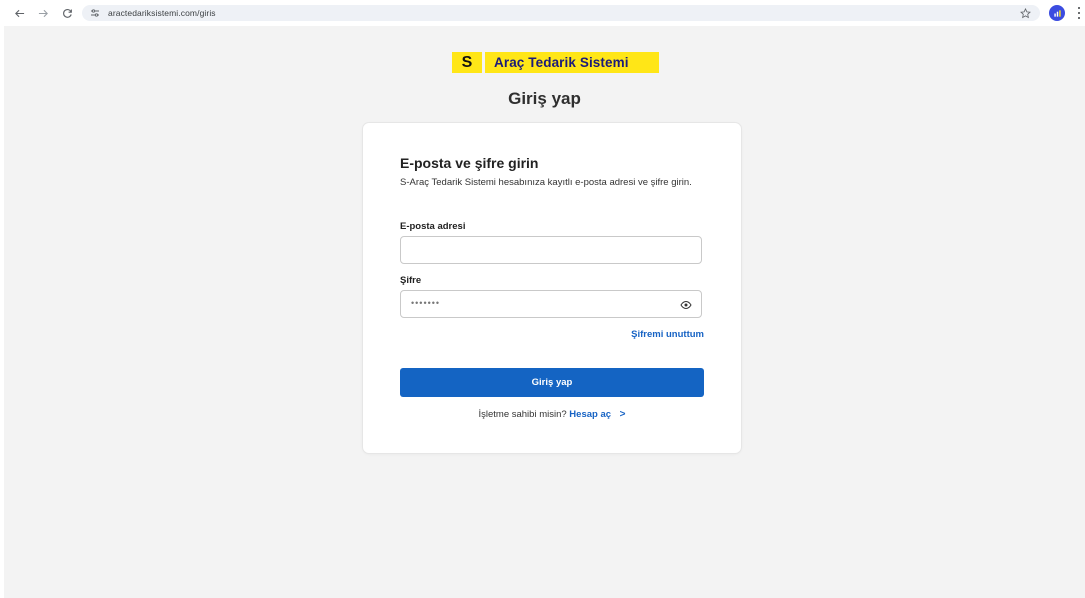  Describe the element at coordinates (162, 13) in the screenshot. I see `url-text: aractedariksistemi.com/giris` at that location.